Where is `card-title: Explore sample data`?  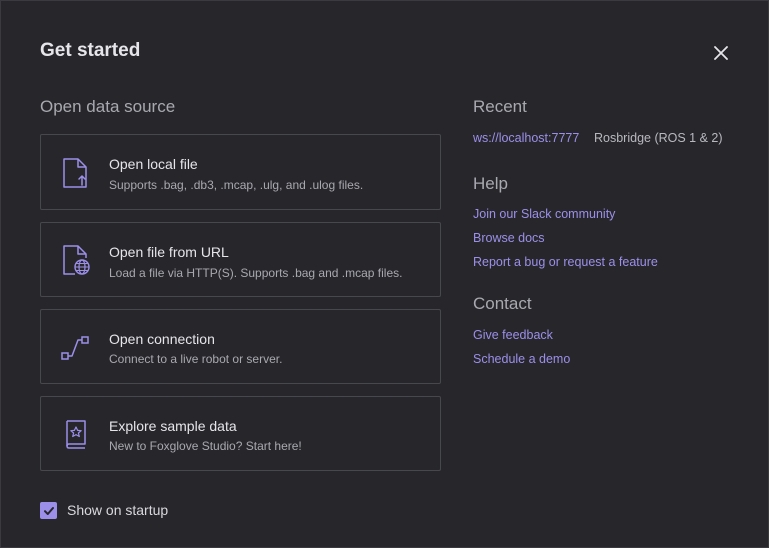 card-title: Explore sample data is located at coordinates (173, 426).